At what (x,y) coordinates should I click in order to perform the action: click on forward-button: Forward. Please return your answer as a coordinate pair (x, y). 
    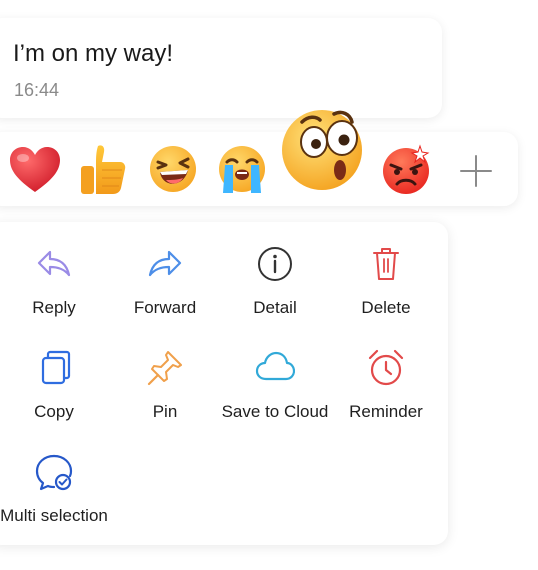
    Looking at the image, I should click on (165, 289).